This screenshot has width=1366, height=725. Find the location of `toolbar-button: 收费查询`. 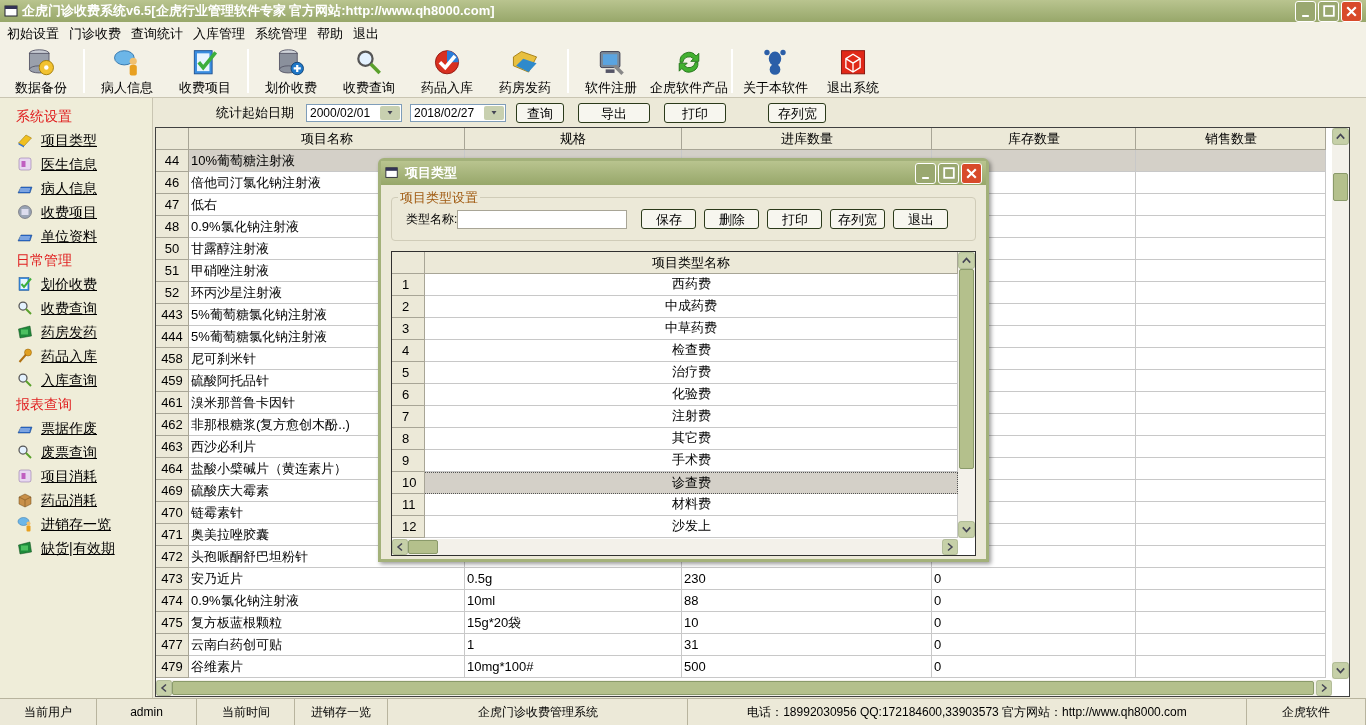

toolbar-button: 收费查询 is located at coordinates (369, 71).